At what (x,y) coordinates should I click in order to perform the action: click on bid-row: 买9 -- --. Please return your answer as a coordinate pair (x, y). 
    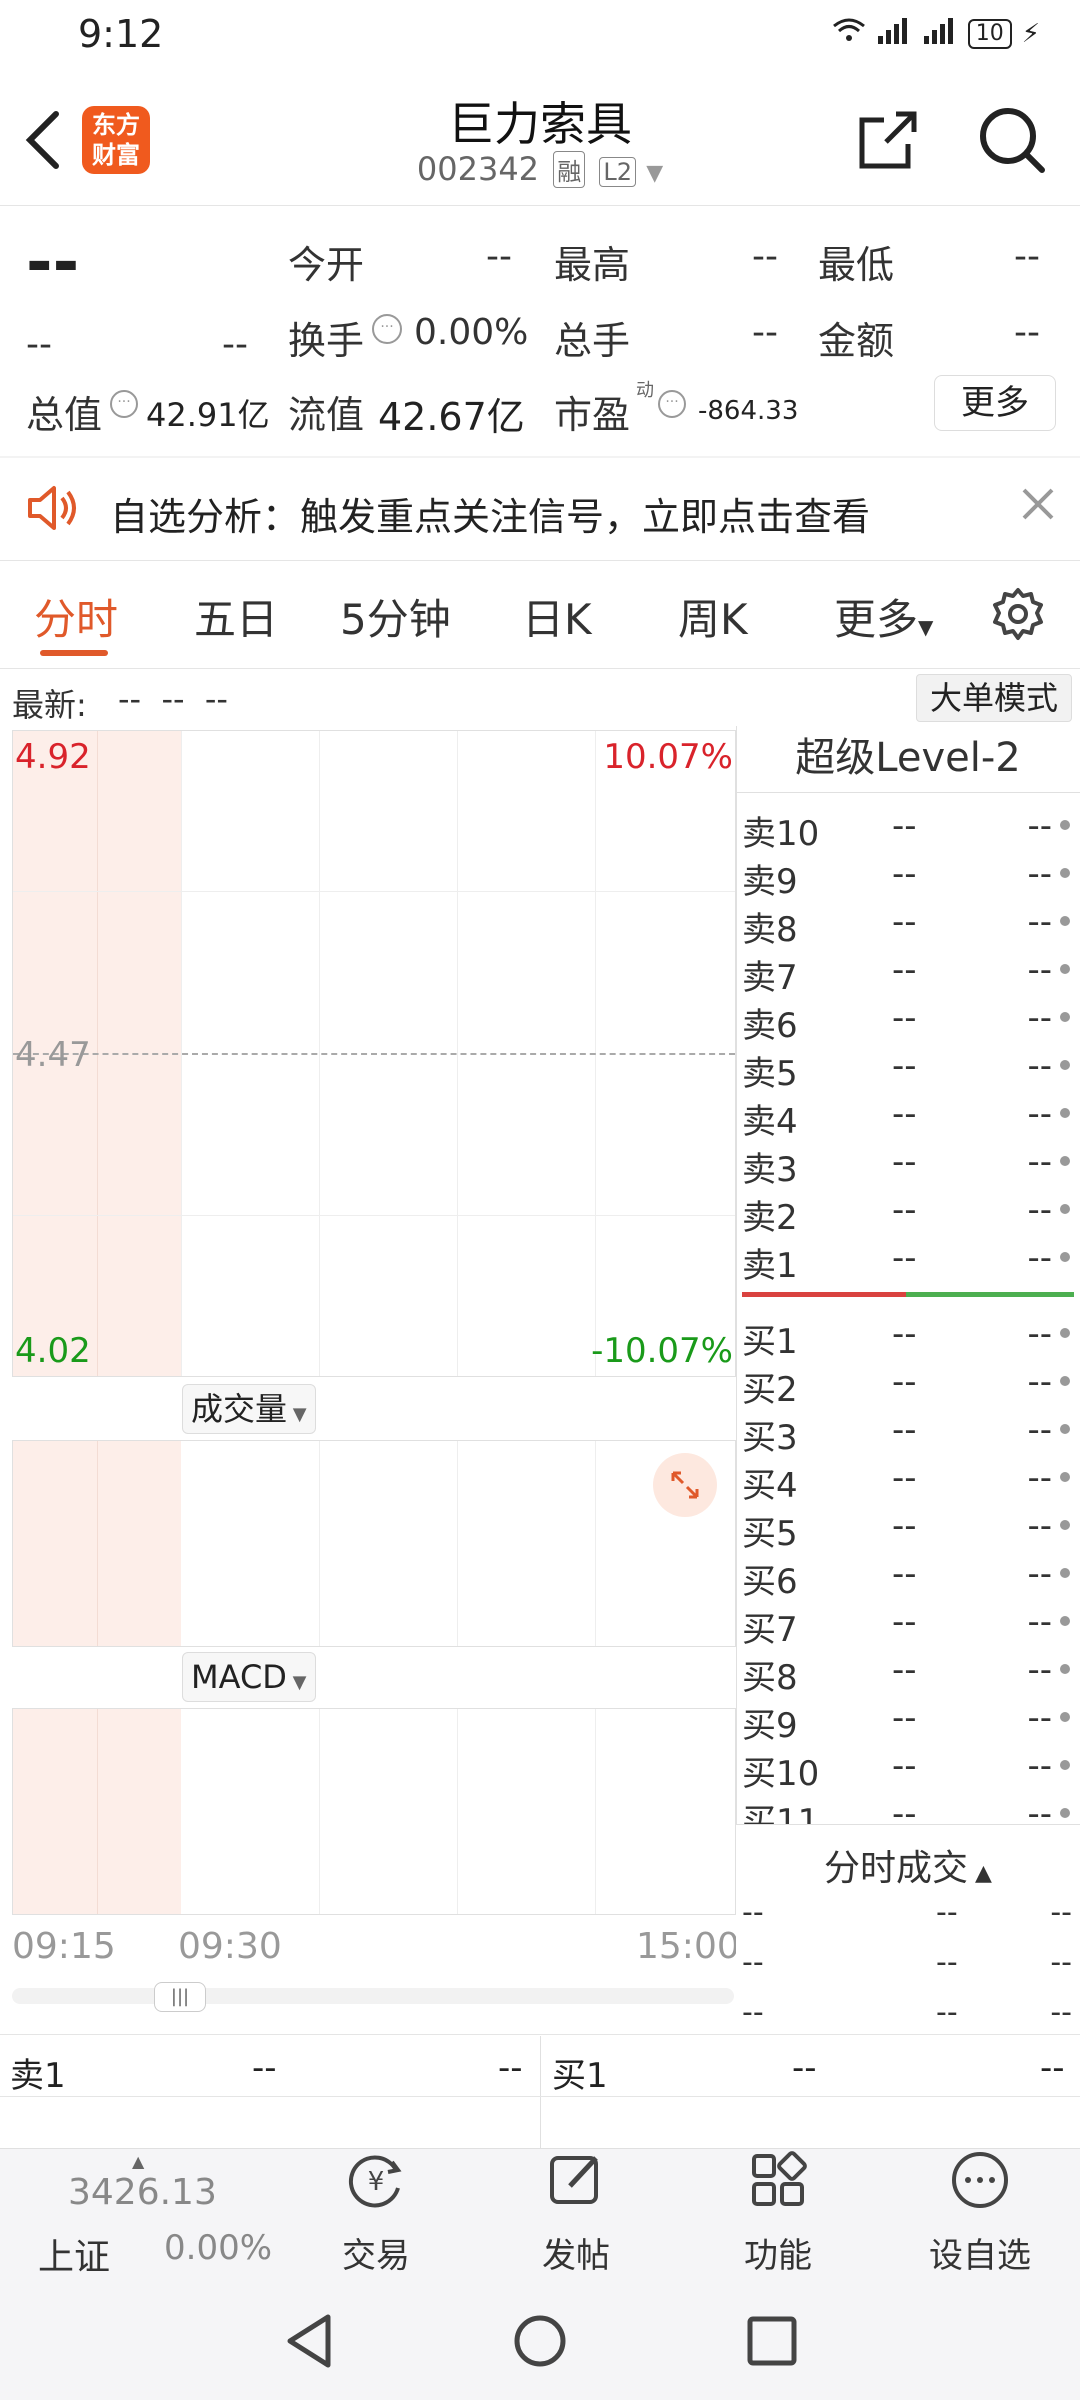
    Looking at the image, I should click on (907, 1722).